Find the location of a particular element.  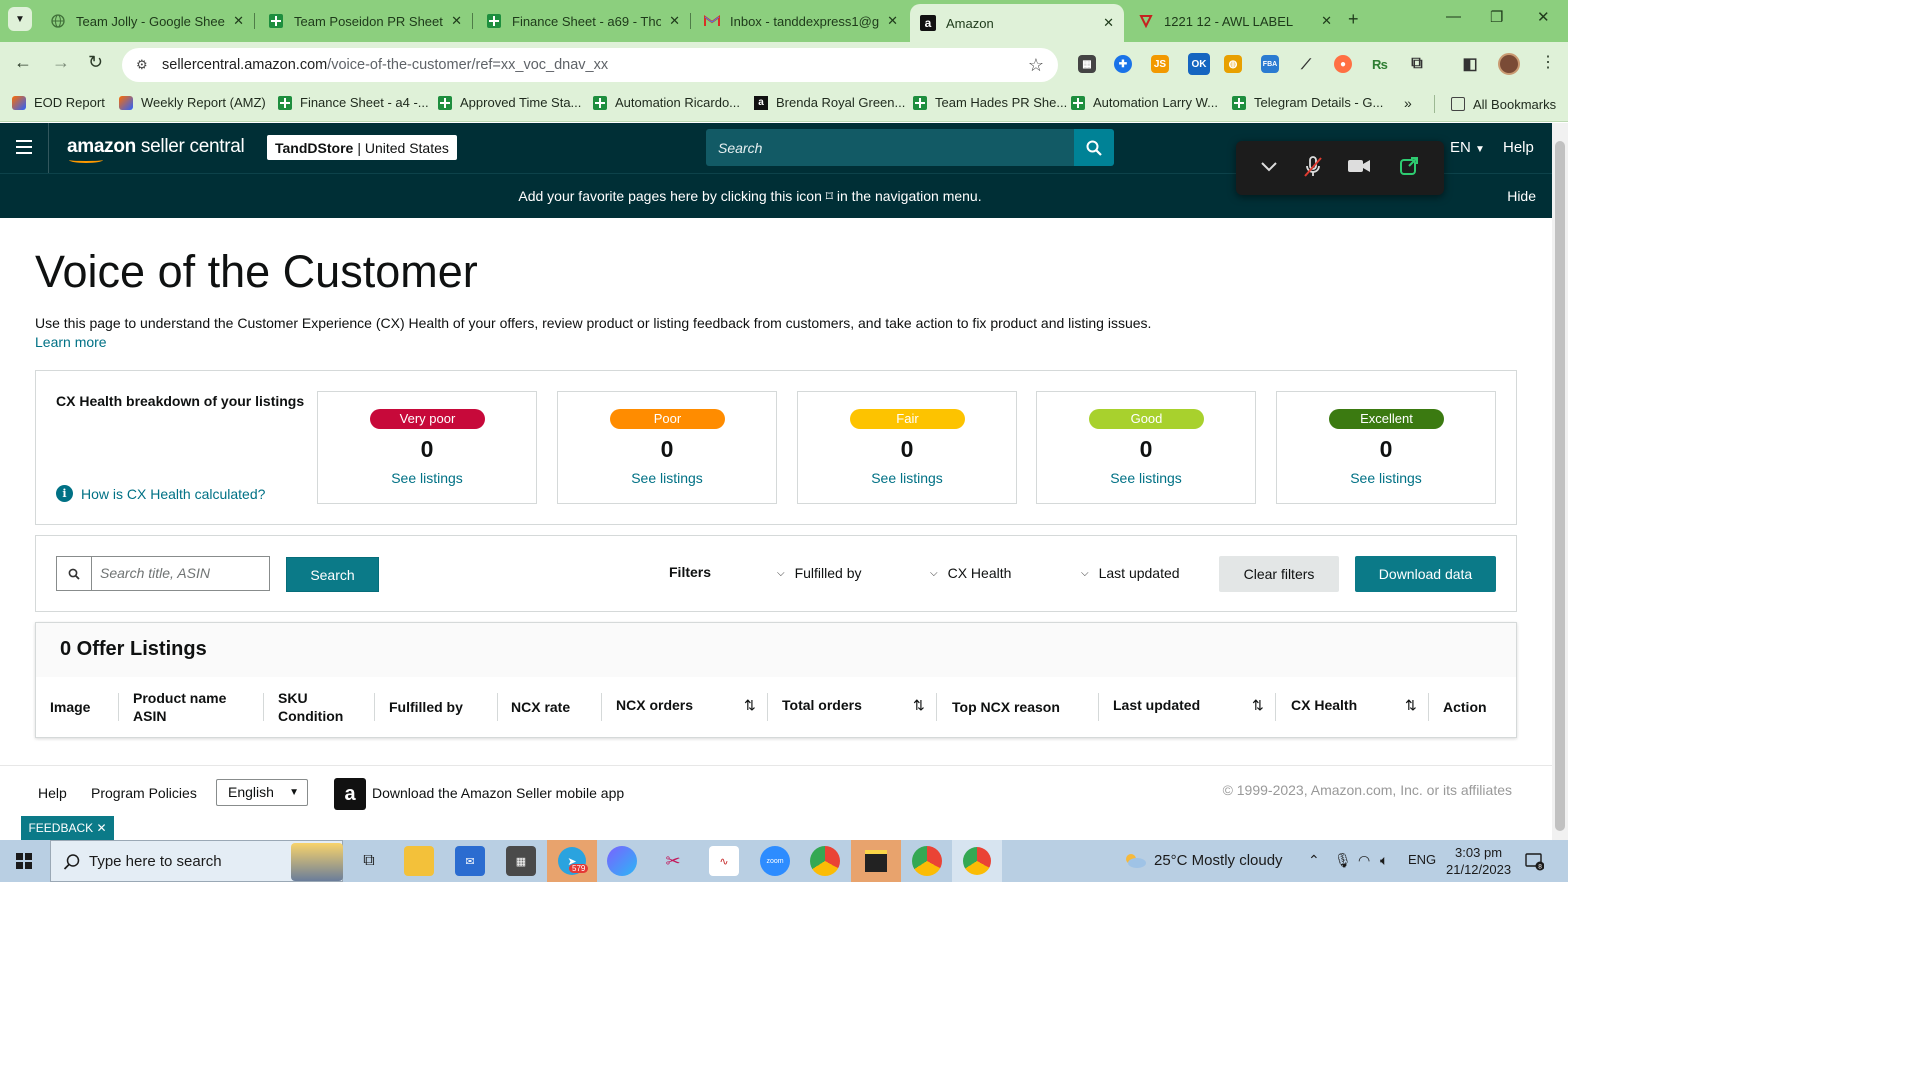

tab-search-dropdown: ▼ is located at coordinates (20, 19).